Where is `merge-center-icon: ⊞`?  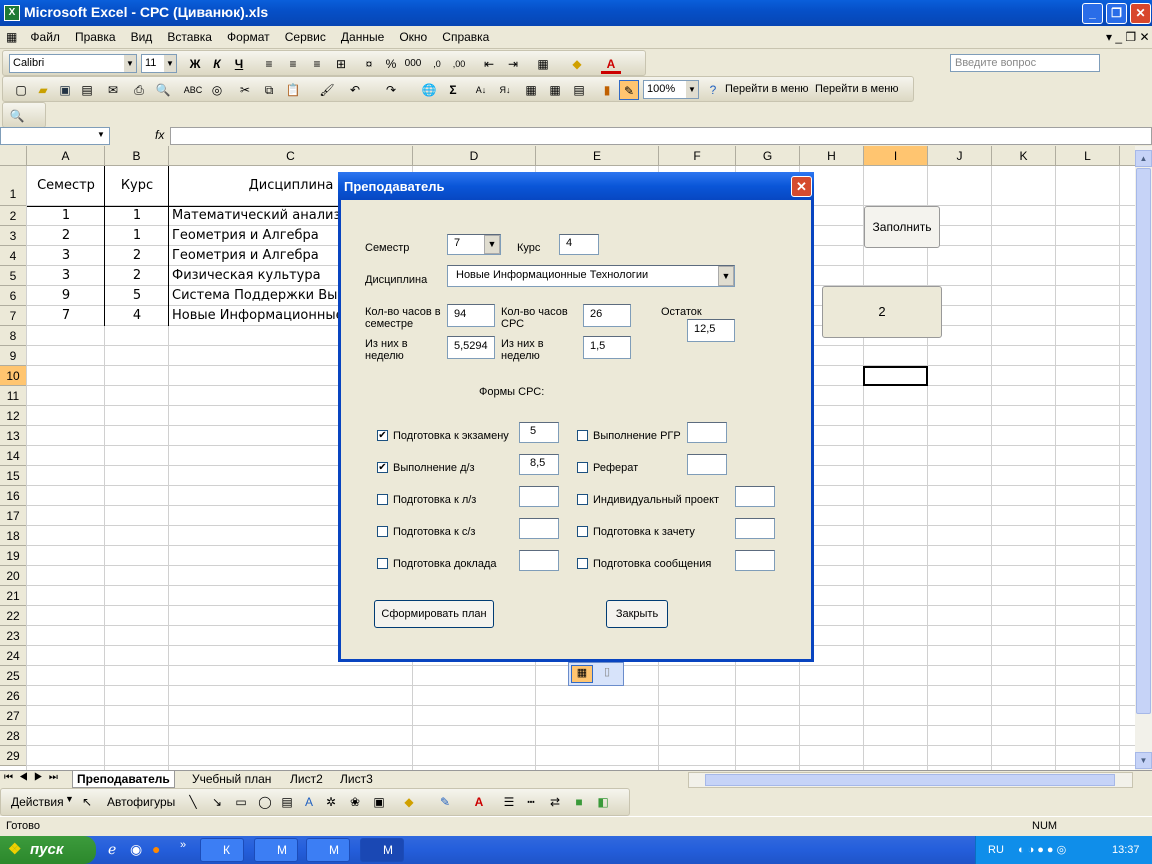
merge-center-icon: ⊞ is located at coordinates (341, 64).